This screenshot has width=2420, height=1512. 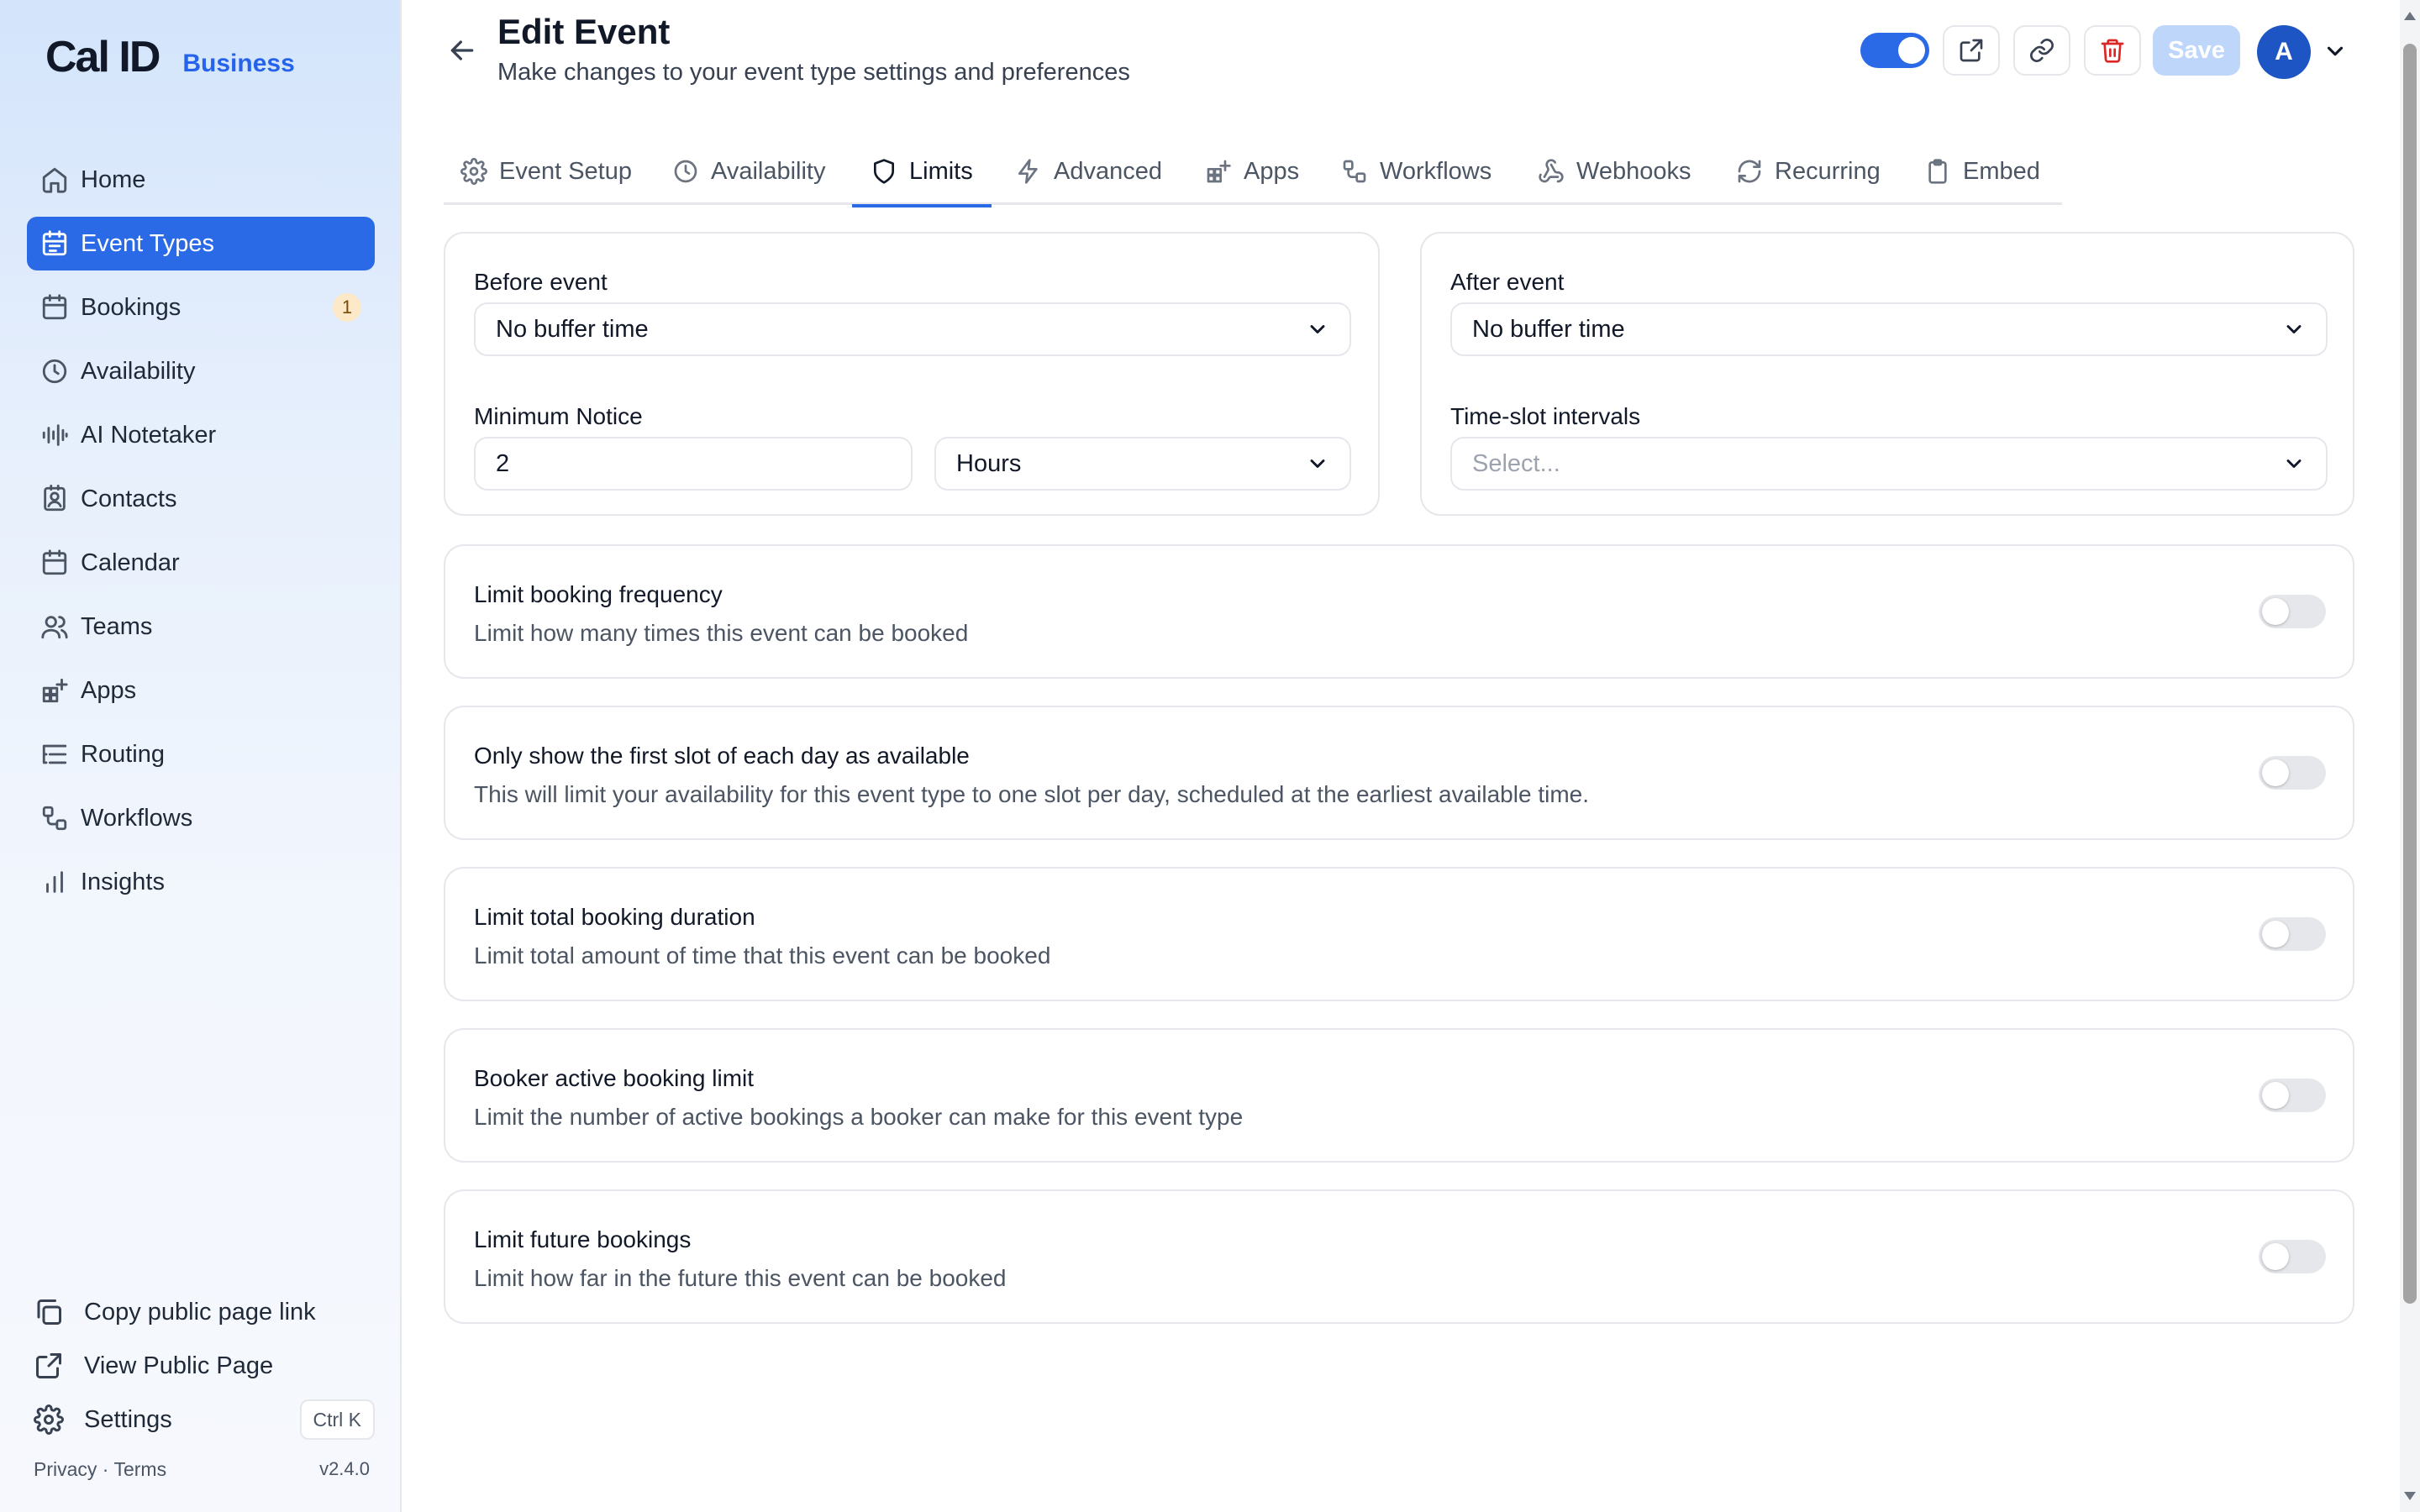 I want to click on external-link-icon, so click(x=1972, y=50).